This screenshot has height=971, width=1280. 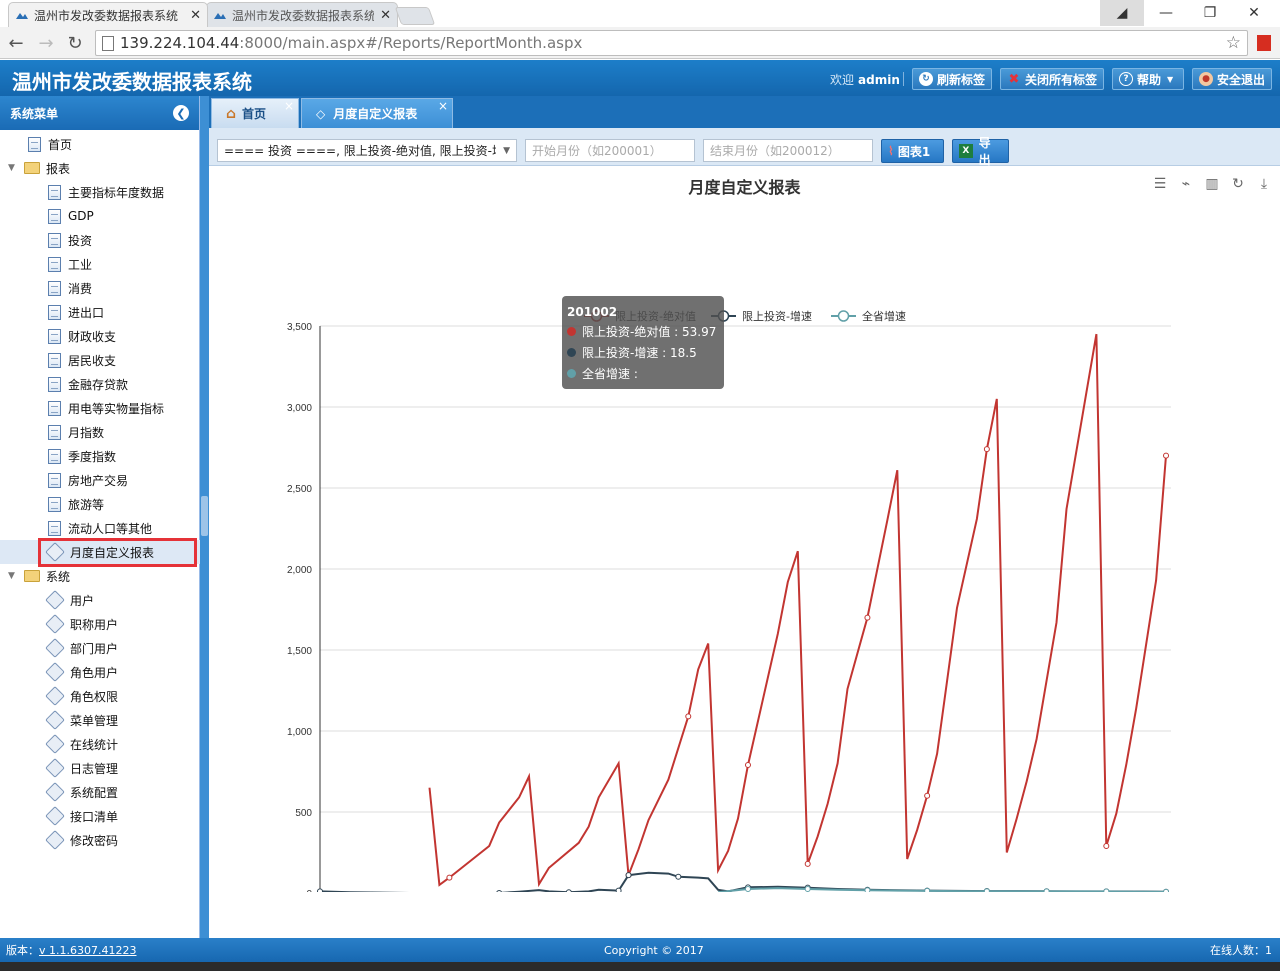 What do you see at coordinates (1264, 184) in the screenshot?
I see `download-icon: ⤓` at bounding box center [1264, 184].